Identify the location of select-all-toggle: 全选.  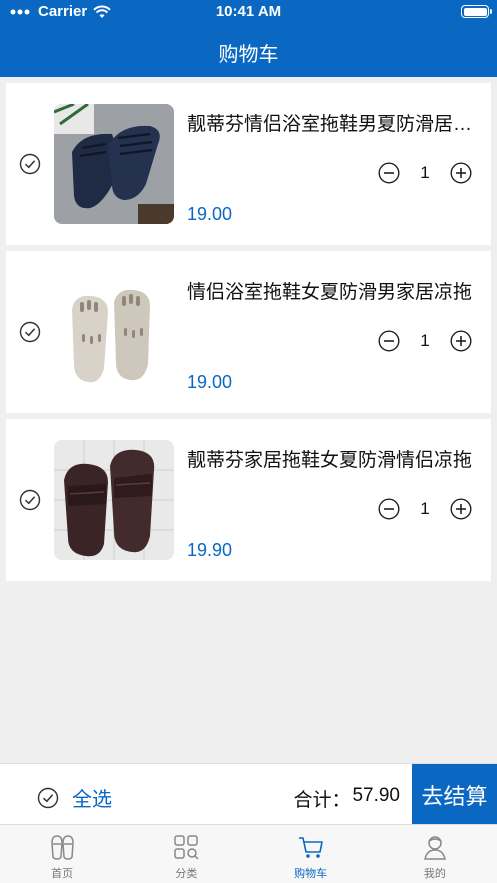
(74, 797).